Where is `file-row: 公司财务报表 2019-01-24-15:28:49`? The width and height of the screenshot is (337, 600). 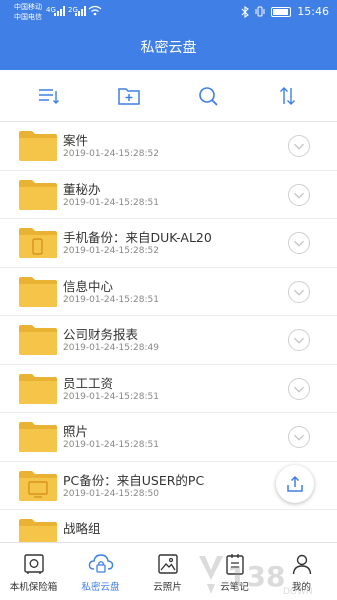
file-row: 公司财务报表 2019-01-24-15:28:49 is located at coordinates (168, 340).